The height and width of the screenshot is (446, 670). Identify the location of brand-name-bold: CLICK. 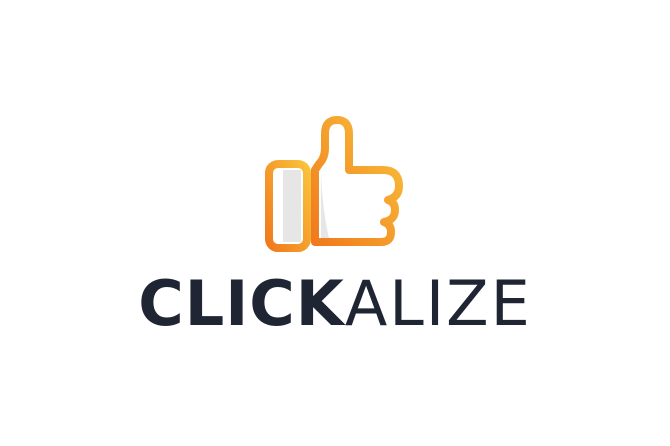
(241, 303).